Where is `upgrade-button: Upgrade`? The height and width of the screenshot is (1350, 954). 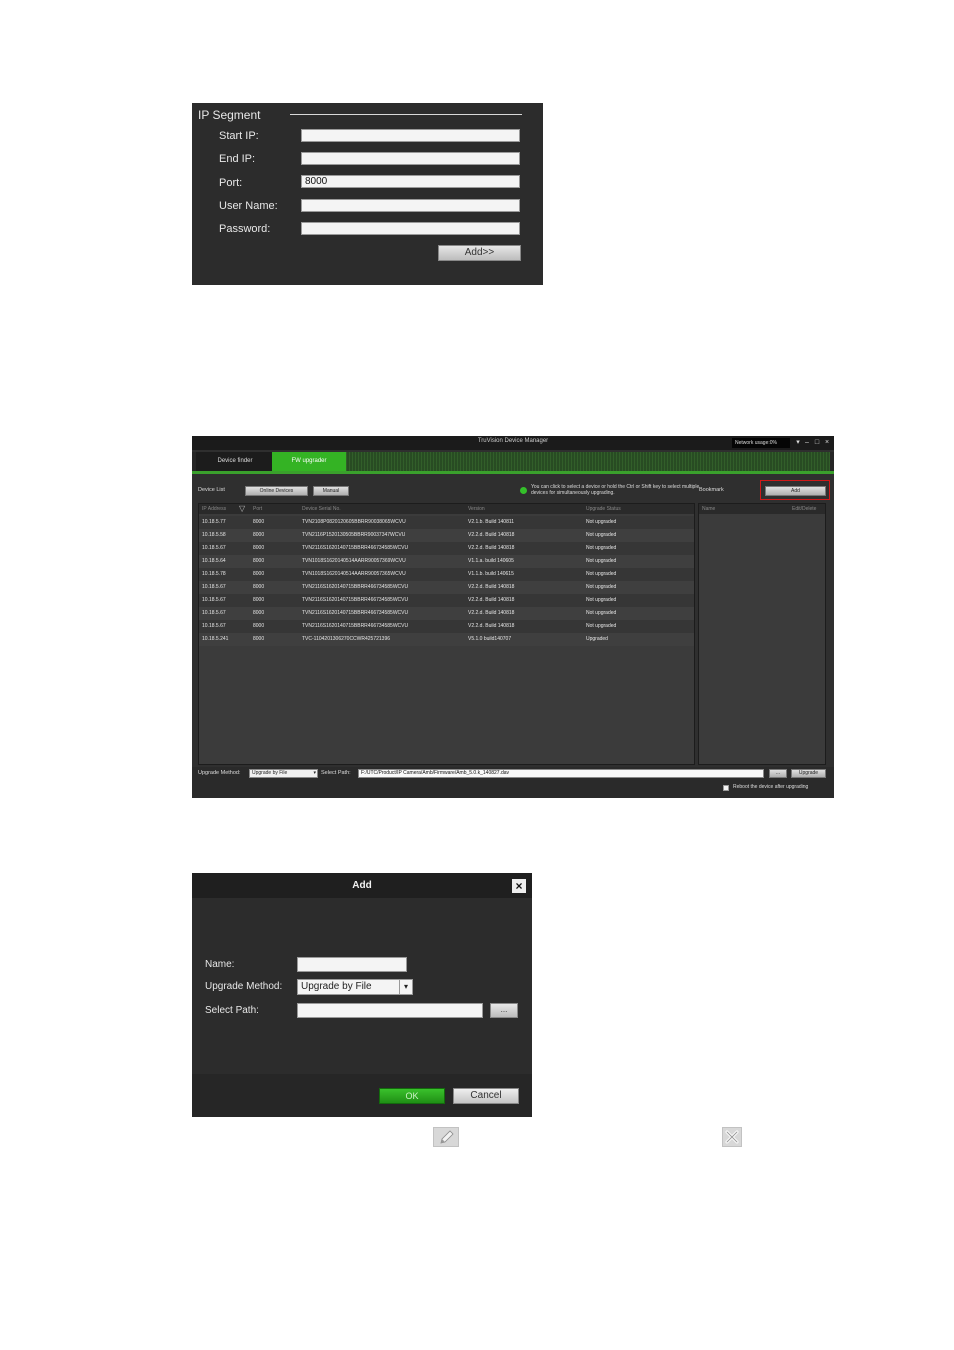 upgrade-button: Upgrade is located at coordinates (808, 773).